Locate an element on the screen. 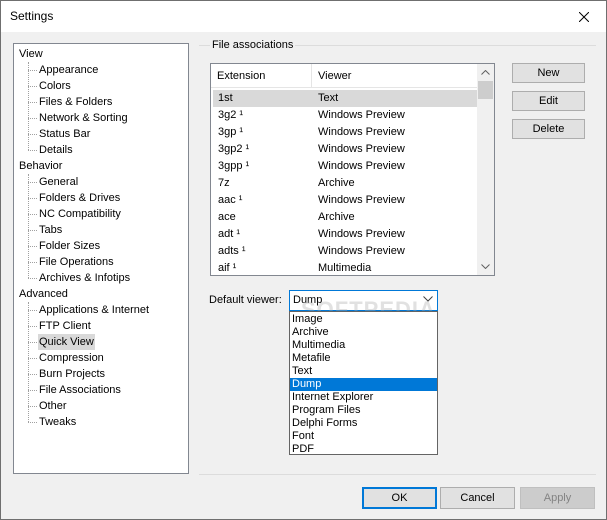 Image resolution: width=607 pixels, height=520 pixels. tree-item: Network & Sorting is located at coordinates (83, 118).